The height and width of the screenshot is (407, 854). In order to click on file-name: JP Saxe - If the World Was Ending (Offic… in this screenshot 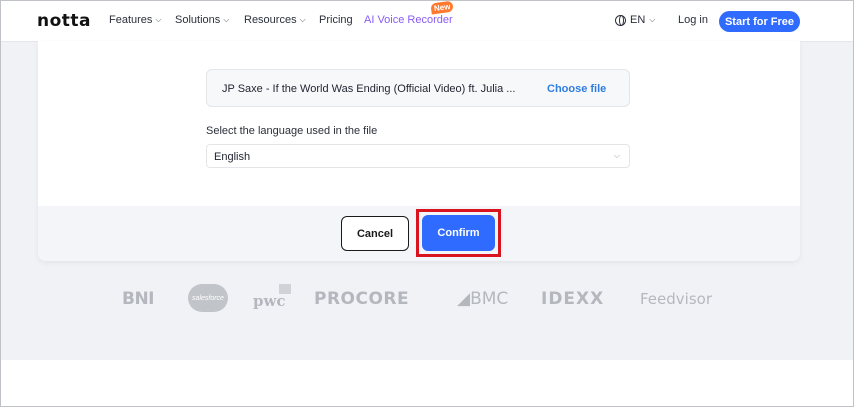, I will do `click(369, 89)`.